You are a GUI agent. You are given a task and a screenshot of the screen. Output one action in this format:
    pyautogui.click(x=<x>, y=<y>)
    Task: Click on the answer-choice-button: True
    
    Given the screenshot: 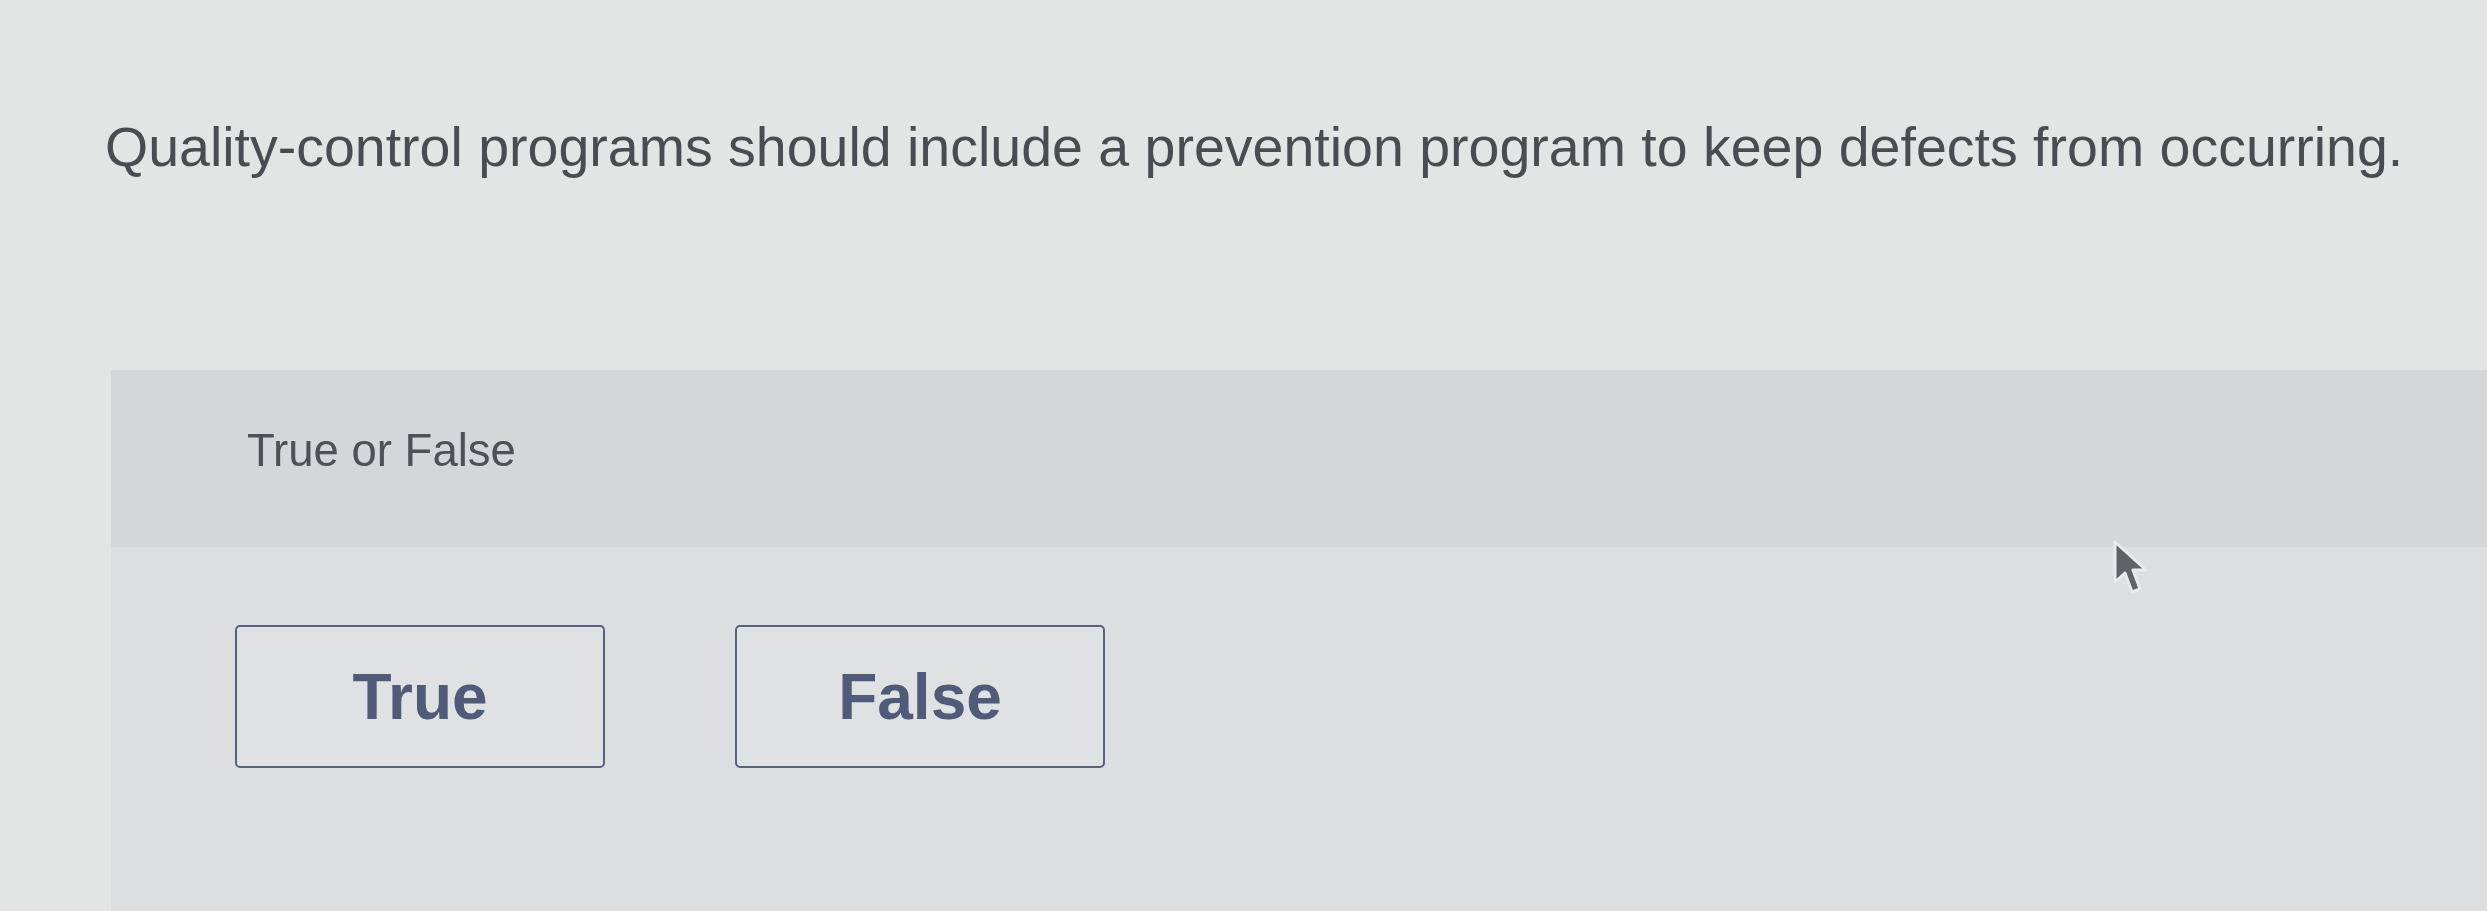 What is the action you would take?
    pyautogui.click(x=420, y=696)
    